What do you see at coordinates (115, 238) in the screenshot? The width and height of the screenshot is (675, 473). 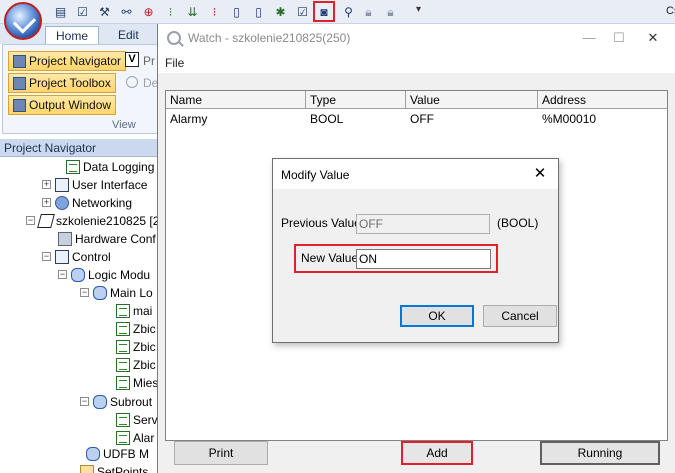 I see `tree-item-label: Hardware Conf` at bounding box center [115, 238].